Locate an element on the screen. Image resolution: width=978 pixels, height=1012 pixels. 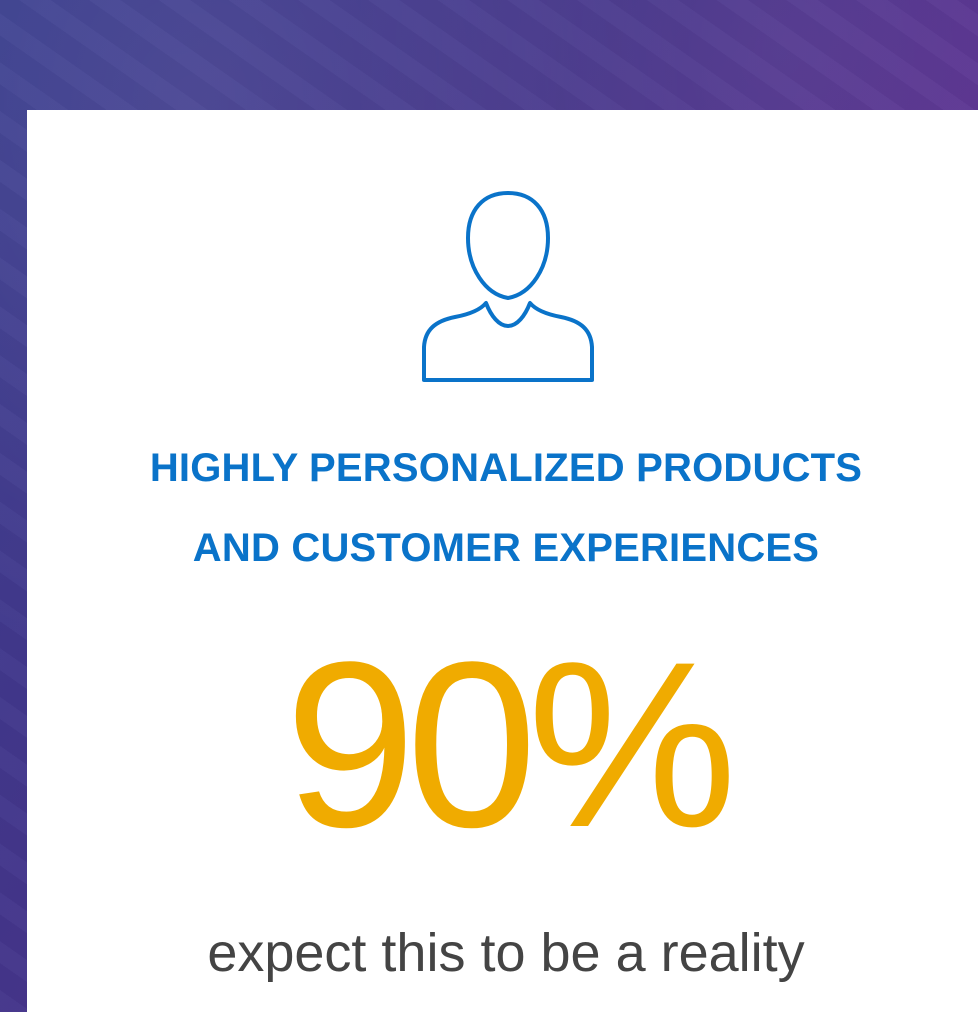
stat-value: 90% is located at coordinates (510, 745).